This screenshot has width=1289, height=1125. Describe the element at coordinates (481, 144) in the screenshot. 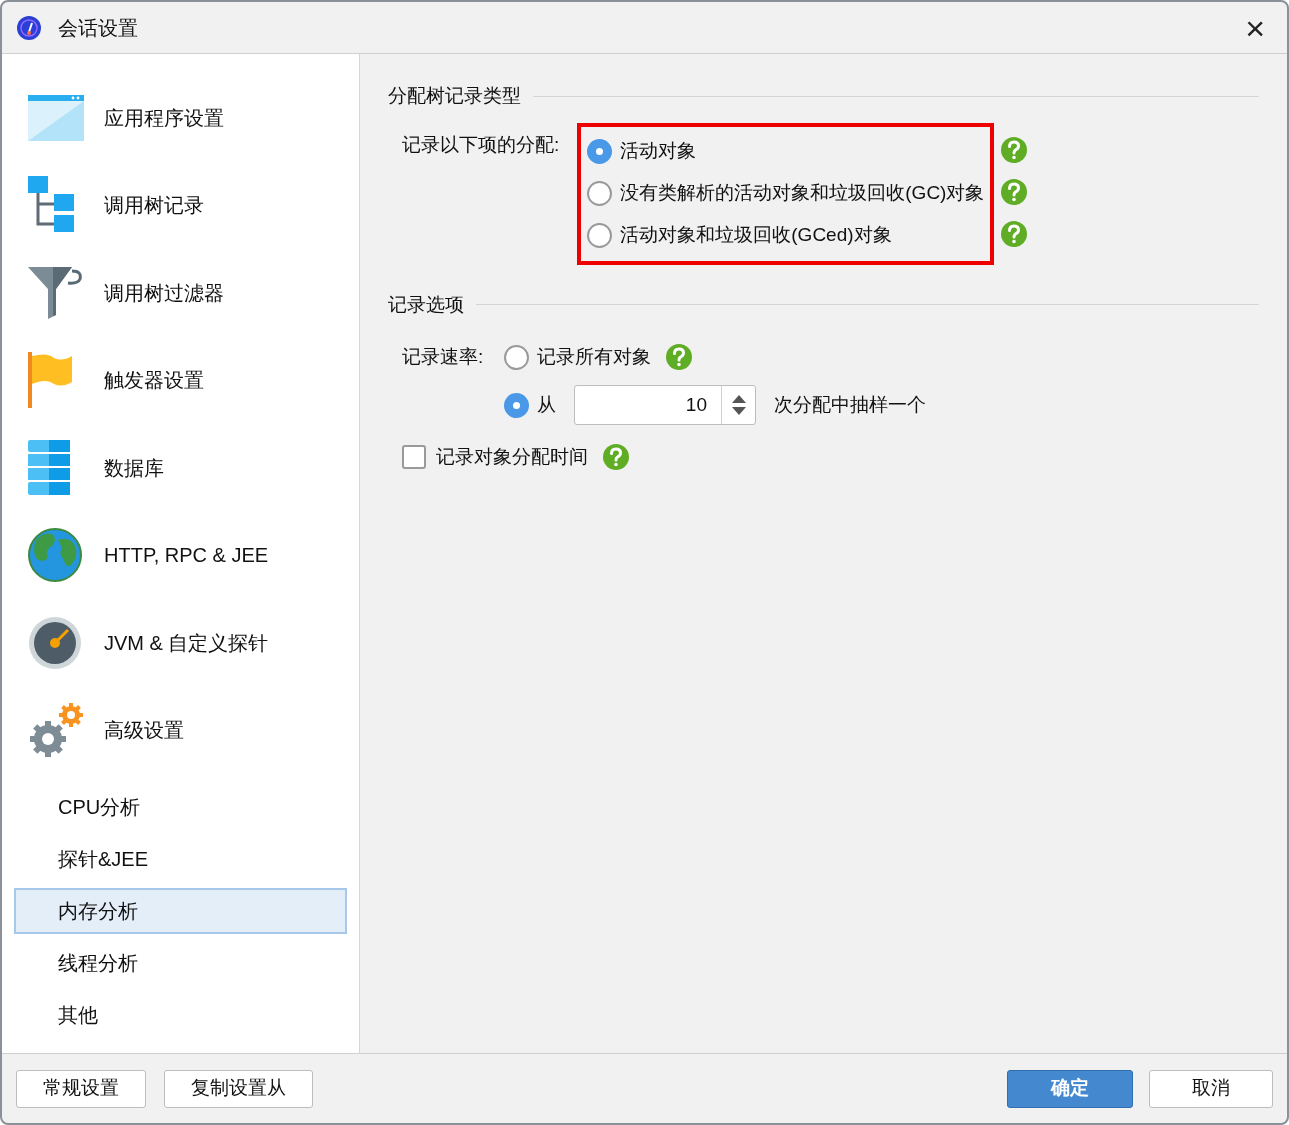

I see `allocation-label: 记录以下项的分配:` at that location.